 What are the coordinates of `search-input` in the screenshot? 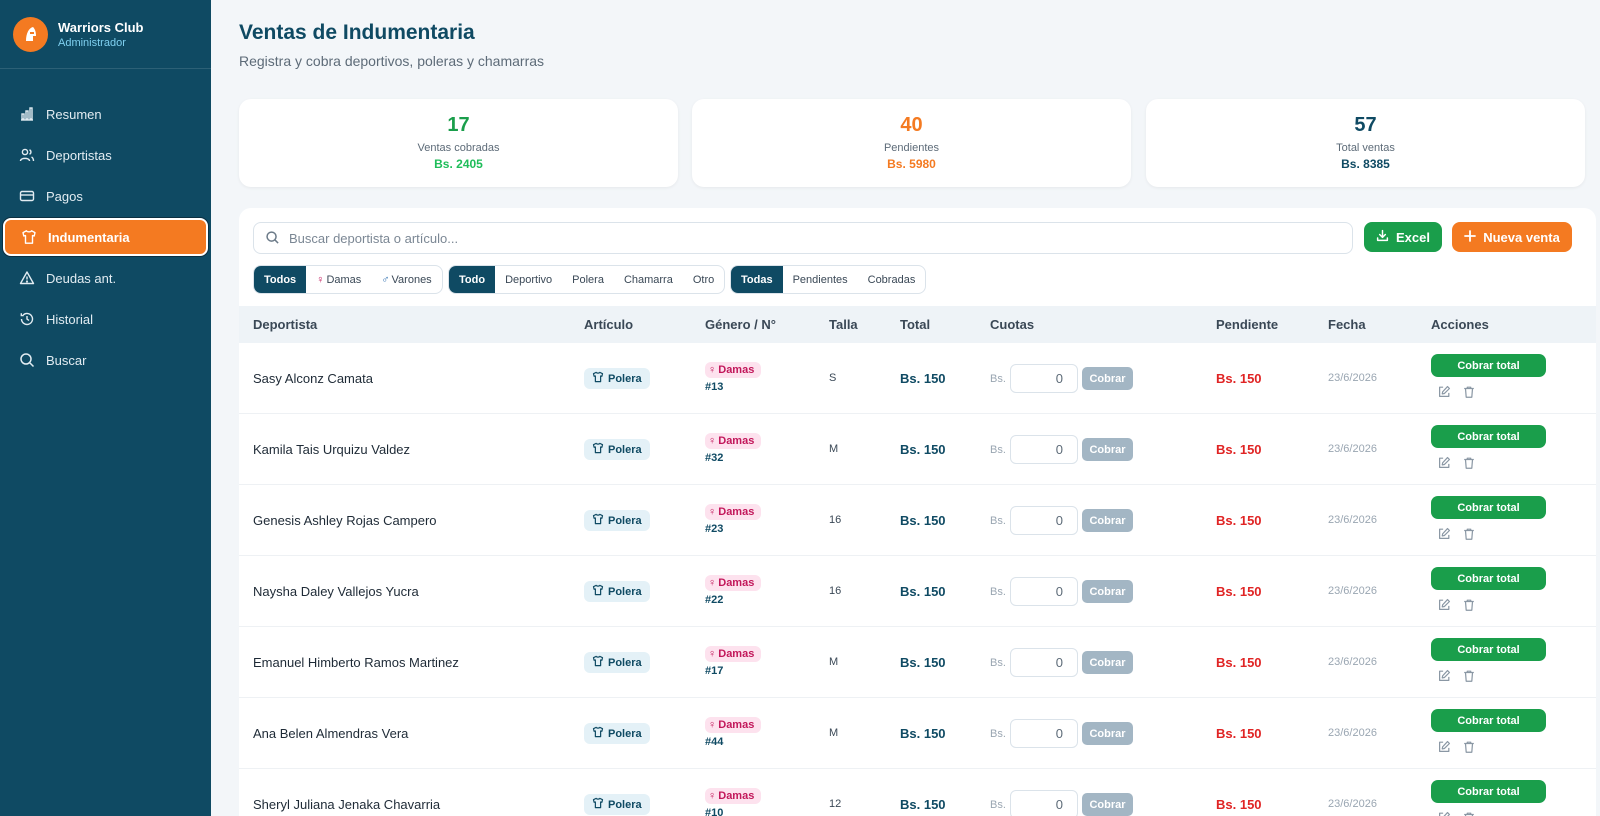 It's located at (789, 238).